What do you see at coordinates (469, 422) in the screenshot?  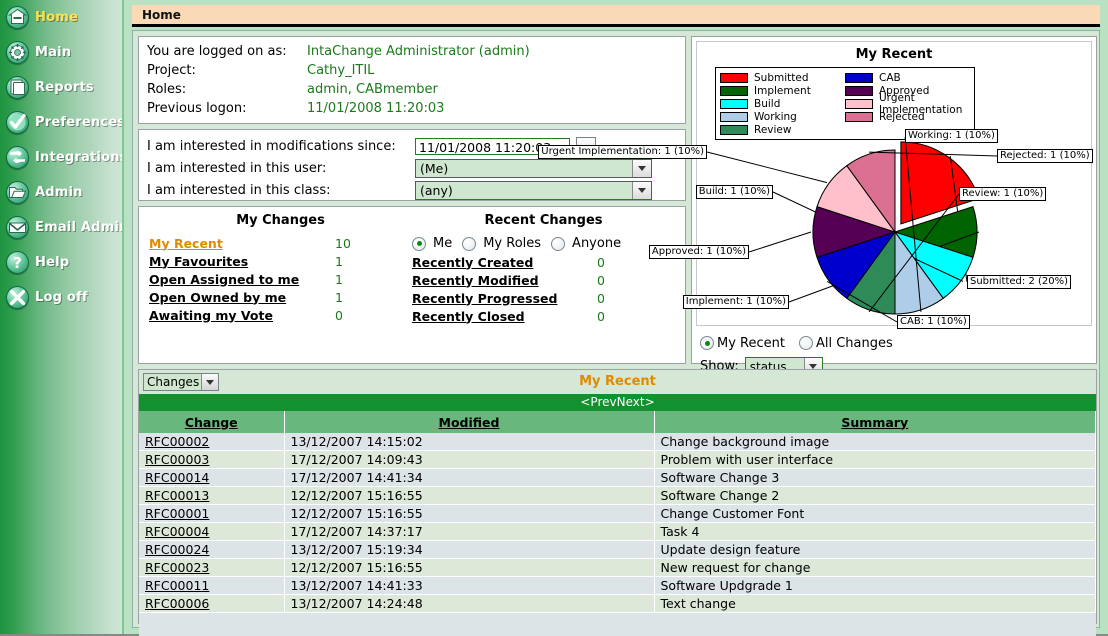 I see `column-header-modified: Modified` at bounding box center [469, 422].